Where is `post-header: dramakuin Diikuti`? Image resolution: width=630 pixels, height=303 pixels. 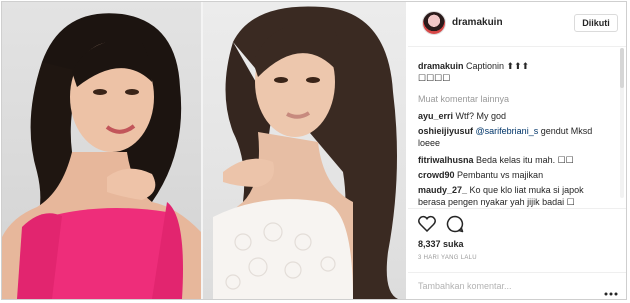
post-header: dramakuin Diikuti is located at coordinates (517, 24).